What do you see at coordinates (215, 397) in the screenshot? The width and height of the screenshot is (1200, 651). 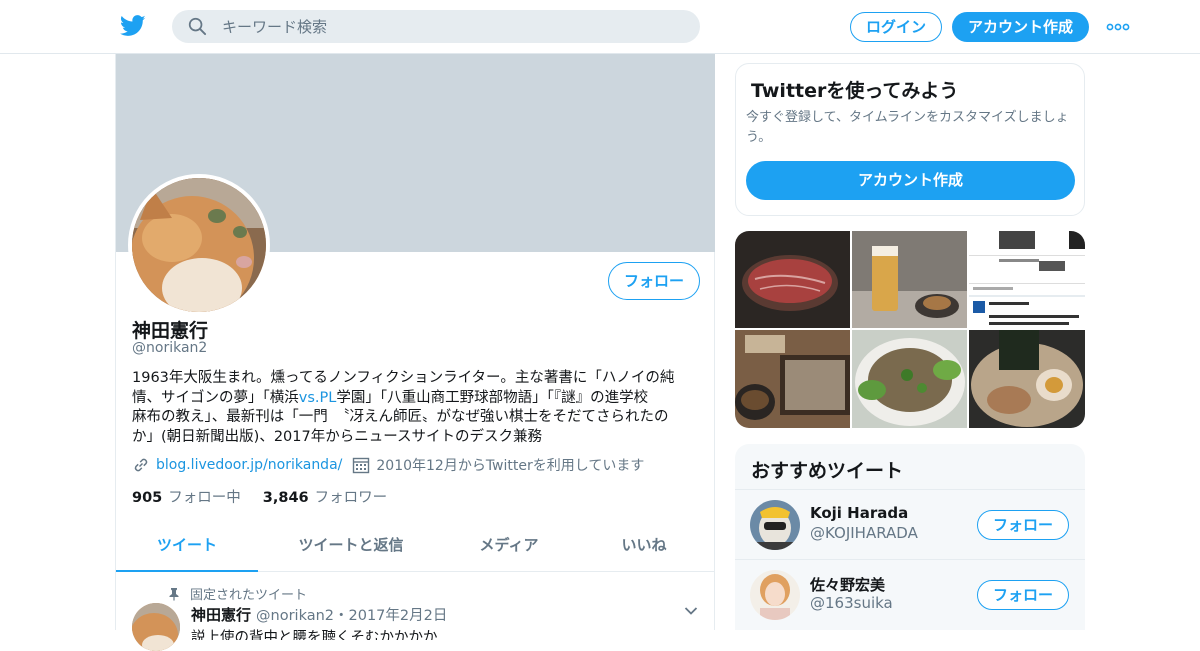 I see `bio-text: 情、サイゴンの夢」「横浜` at bounding box center [215, 397].